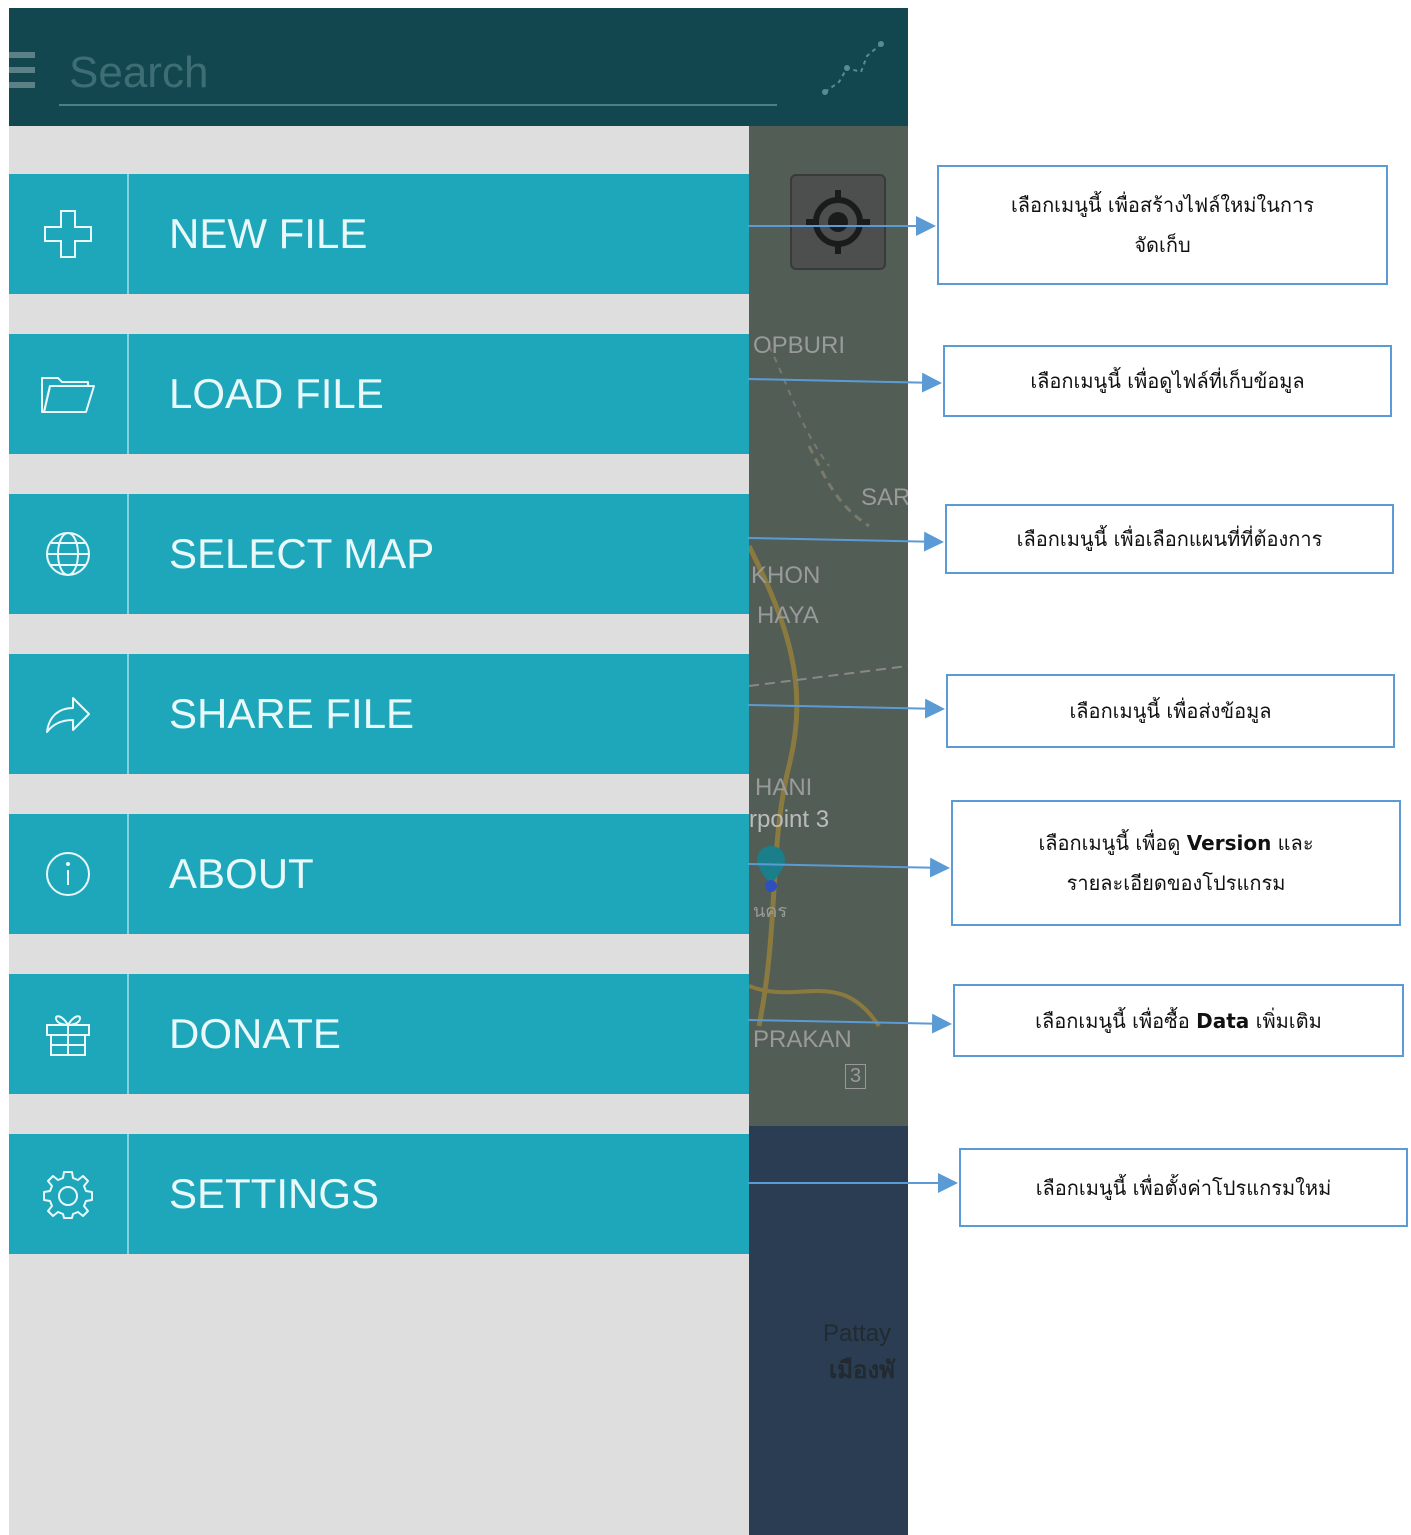 The image size is (1411, 1535). What do you see at coordinates (292, 713) in the screenshot?
I see `menu-item-label: SHARE FILE` at bounding box center [292, 713].